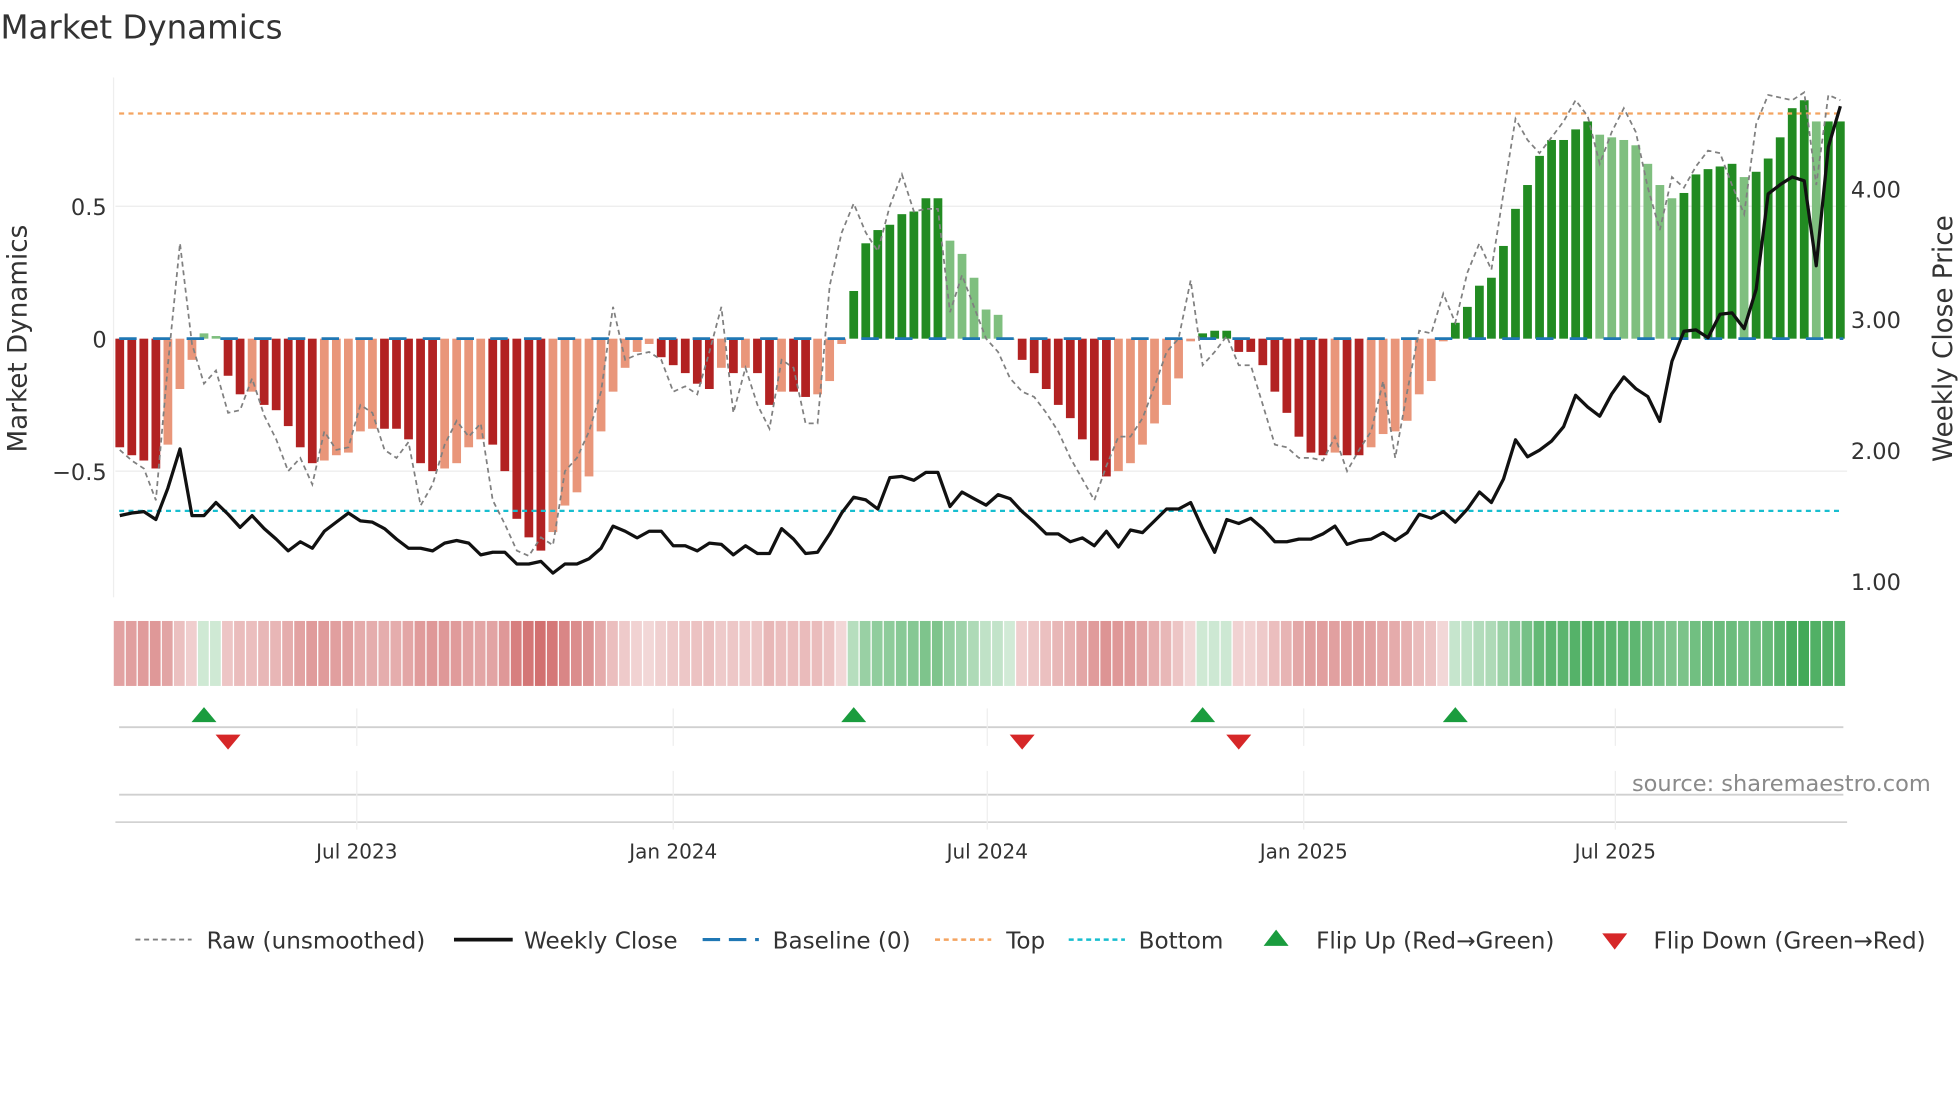 This screenshot has width=1960, height=1102. What do you see at coordinates (1615, 941) in the screenshot?
I see `triangle-down-icon` at bounding box center [1615, 941].